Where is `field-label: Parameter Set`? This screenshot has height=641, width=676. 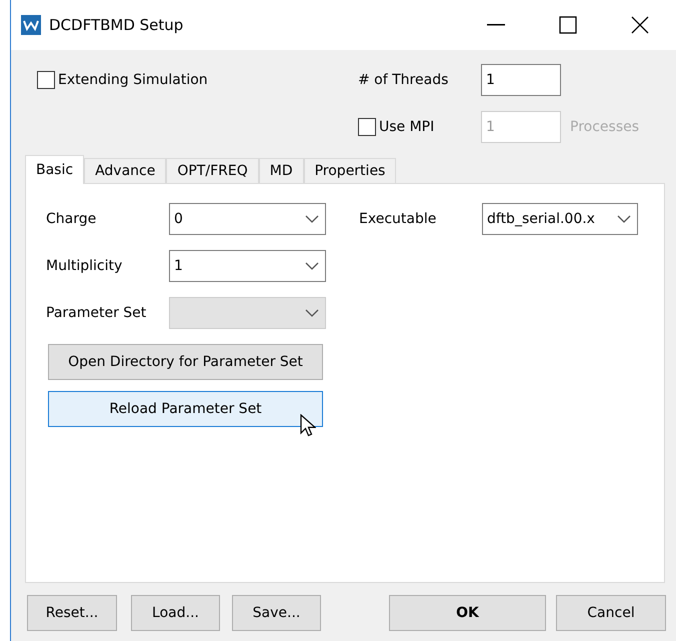 field-label: Parameter Set is located at coordinates (97, 313).